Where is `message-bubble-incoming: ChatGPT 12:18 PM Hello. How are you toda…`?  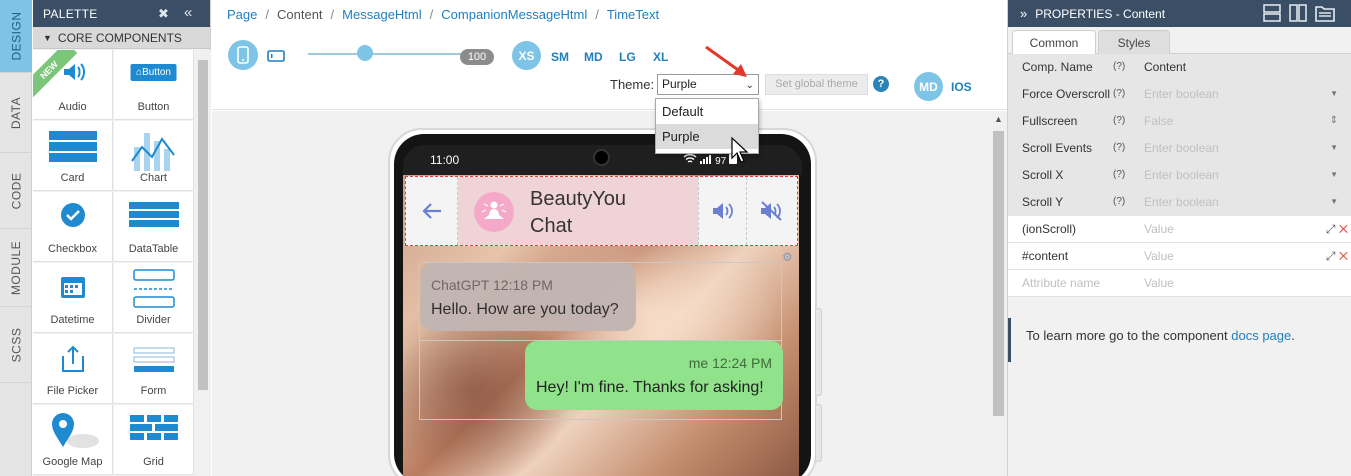 message-bubble-incoming: ChatGPT 12:18 PM Hello. How are you toda… is located at coordinates (528, 297).